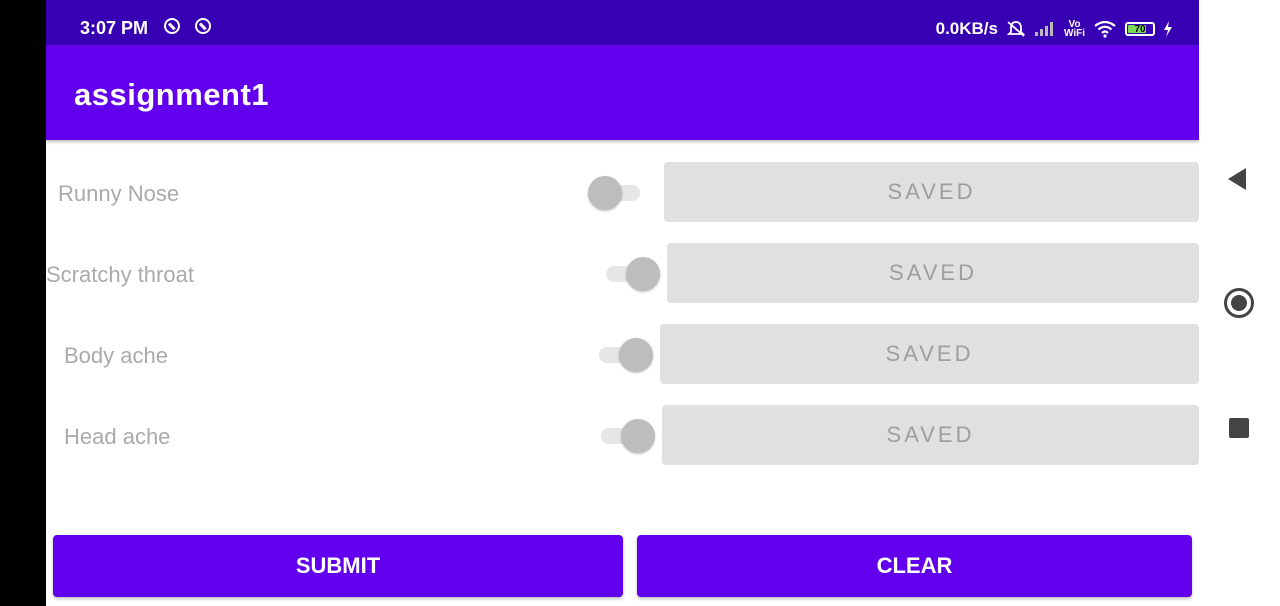 Image resolution: width=1280 pixels, height=606 pixels. What do you see at coordinates (966, 28) in the screenshot?
I see `network-speed: 0.0KB/s` at bounding box center [966, 28].